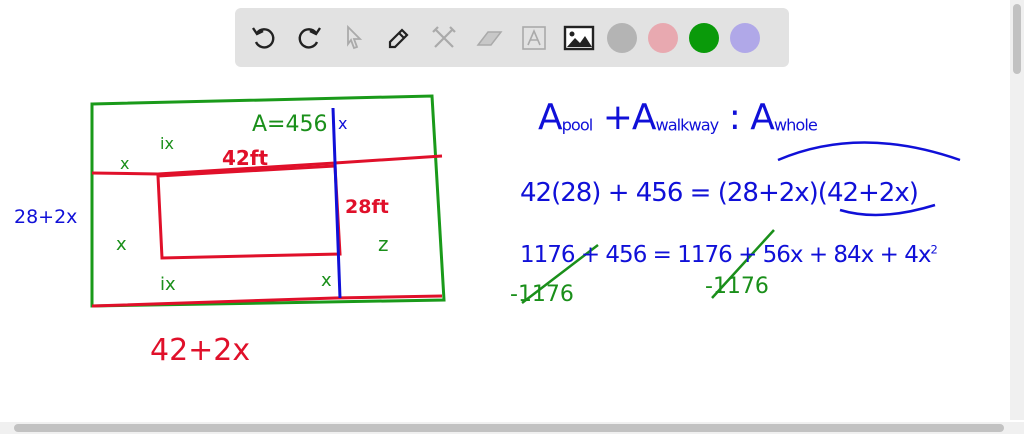 This screenshot has width=1024, height=434. What do you see at coordinates (509, 428) in the screenshot?
I see `horizontal-scrollbar-thumb` at bounding box center [509, 428].